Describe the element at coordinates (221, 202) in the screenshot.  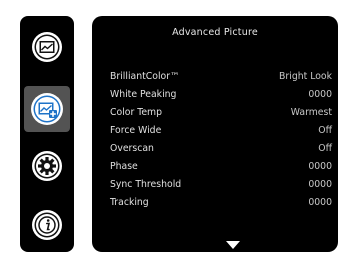
I see `menu-item-tracking: Tracking 0000` at that location.